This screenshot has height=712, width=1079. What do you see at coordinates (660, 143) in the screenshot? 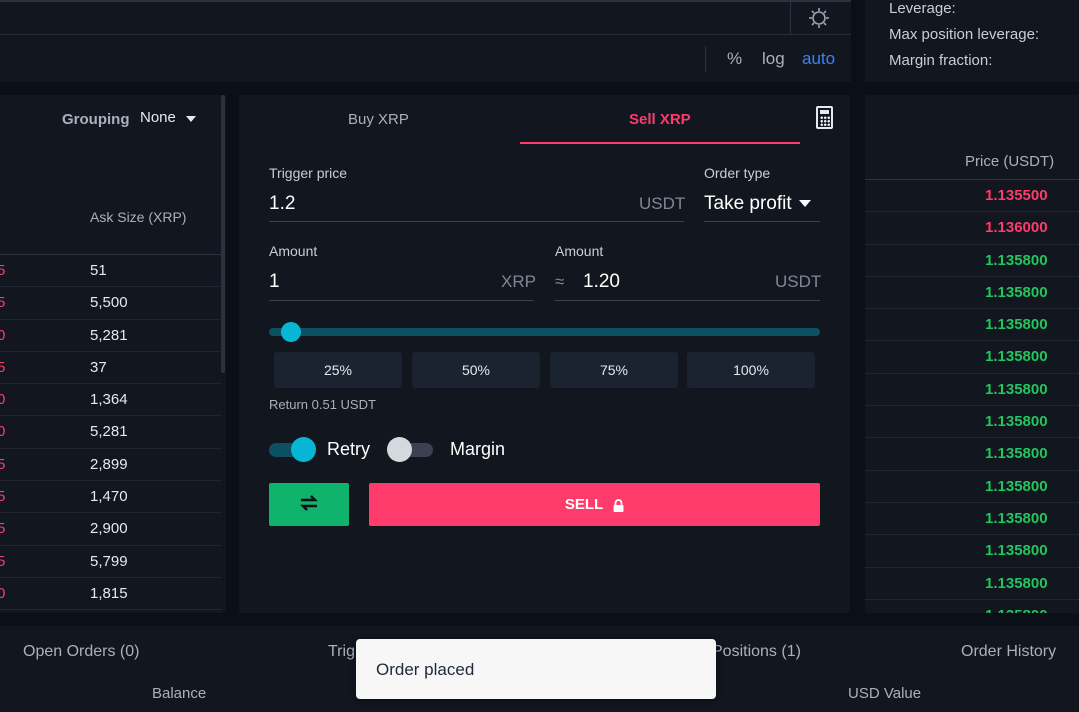
I see `active-tab-indicator` at bounding box center [660, 143].